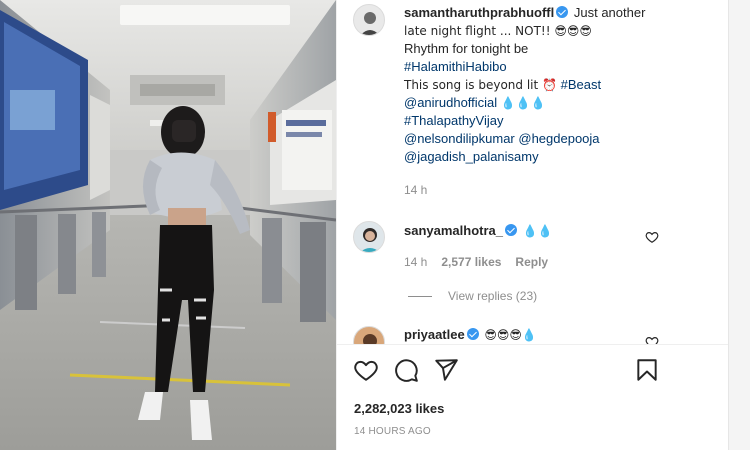 This screenshot has height=450, width=750. Describe the element at coordinates (399, 408) in the screenshot. I see `likes-count: 2,282,023 likes` at that location.